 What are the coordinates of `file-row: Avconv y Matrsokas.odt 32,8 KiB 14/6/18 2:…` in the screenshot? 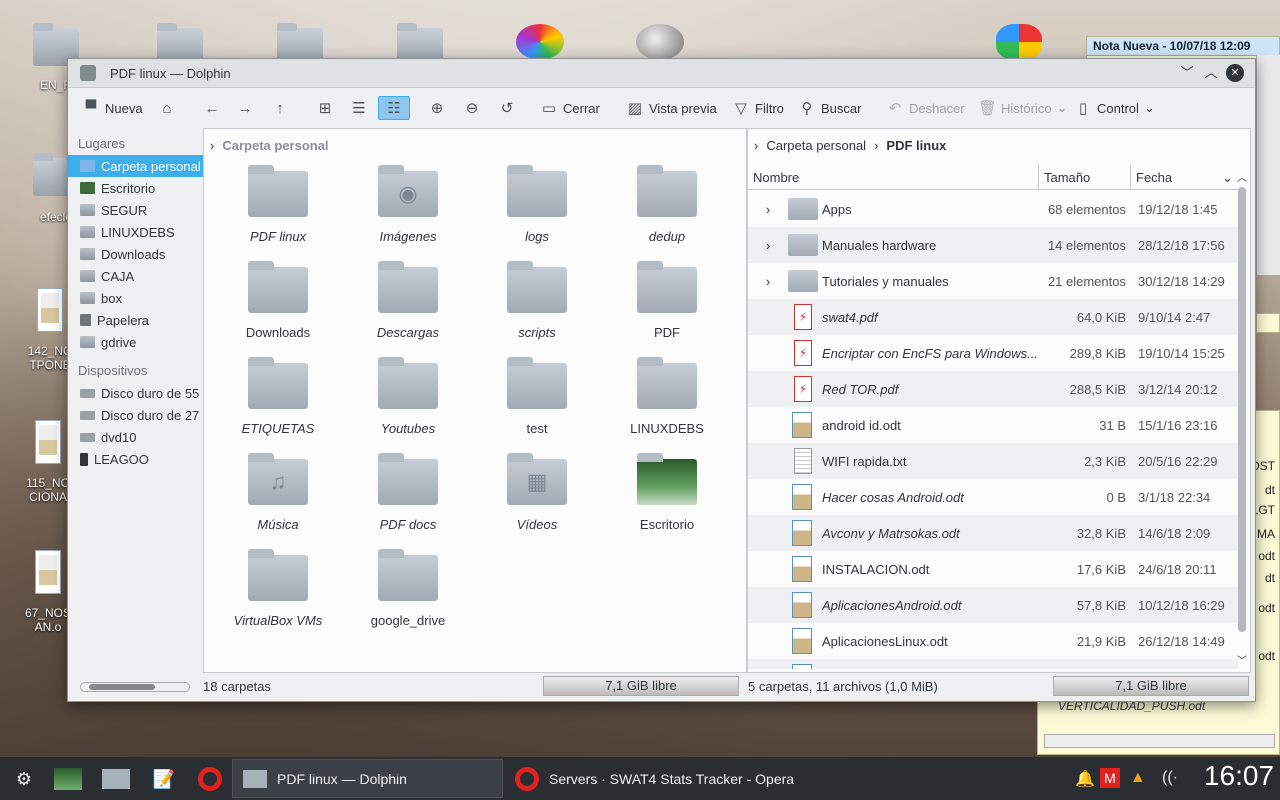 It's located at (993, 533).